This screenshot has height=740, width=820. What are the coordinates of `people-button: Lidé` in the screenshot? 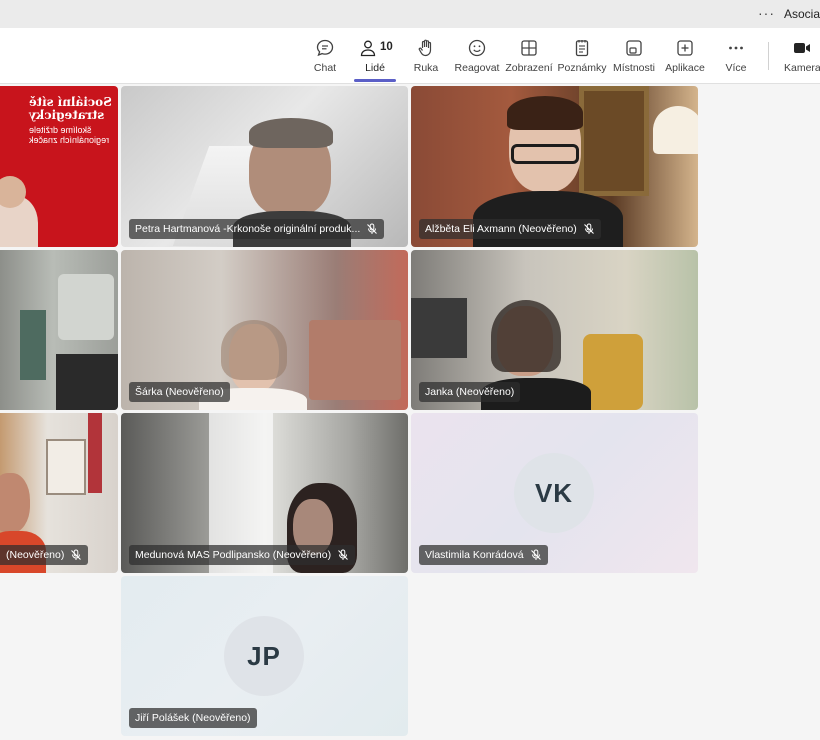 It's located at (375, 56).